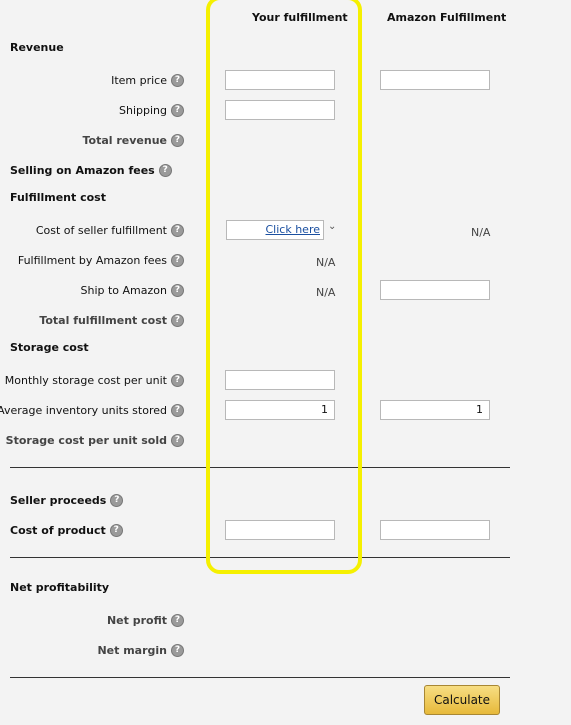 The image size is (571, 725). What do you see at coordinates (58, 197) in the screenshot?
I see `section-fulfillment-cost: Fulfillment cost` at bounding box center [58, 197].